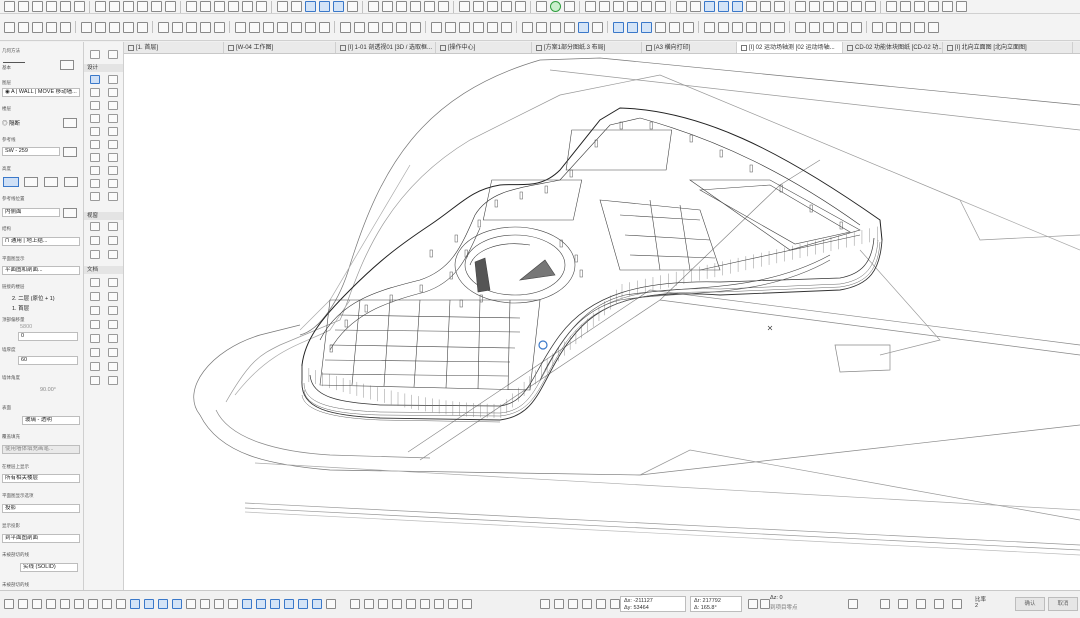  I want to click on reference-line-field: SW - 259, so click(31, 151).